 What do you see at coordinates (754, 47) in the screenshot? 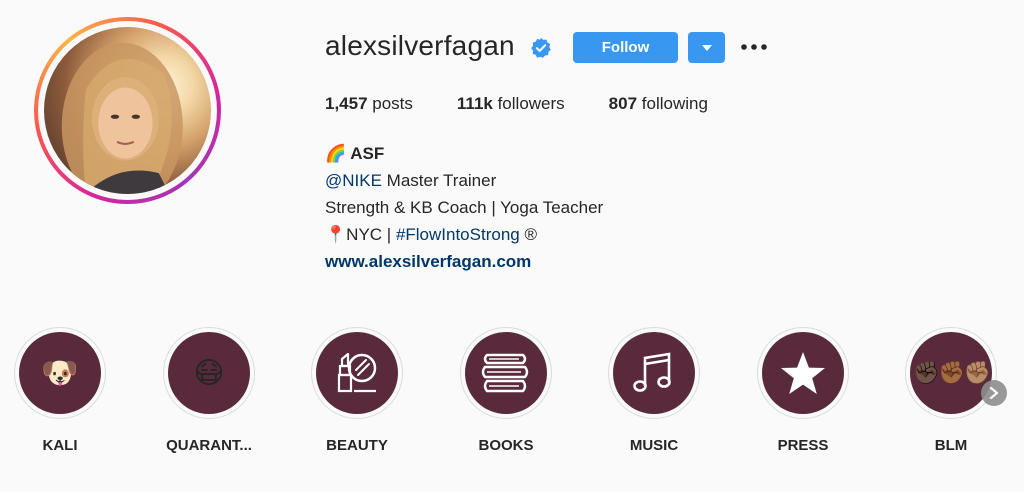
I see `more-options-icon` at bounding box center [754, 47].